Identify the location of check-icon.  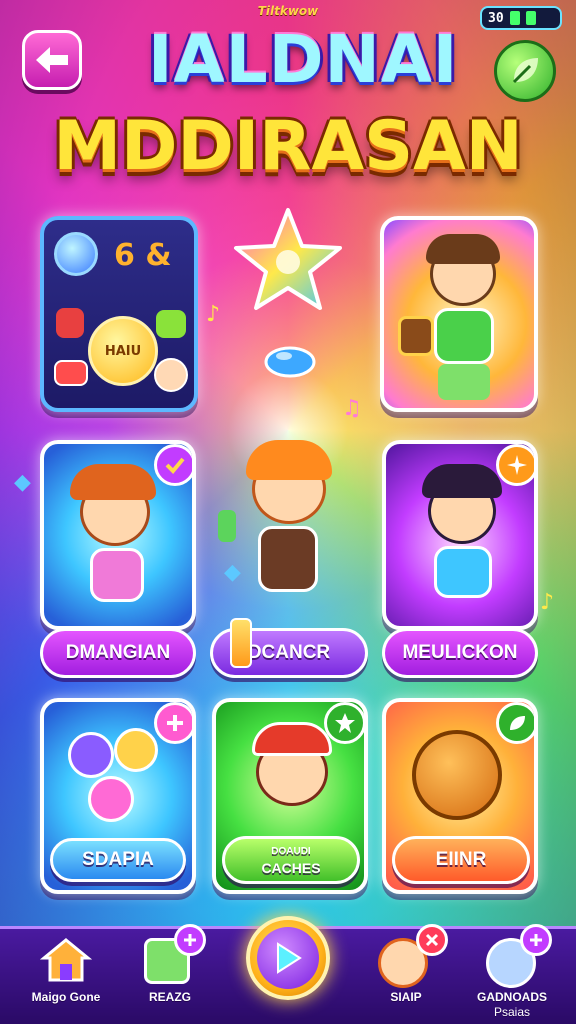
(175, 465).